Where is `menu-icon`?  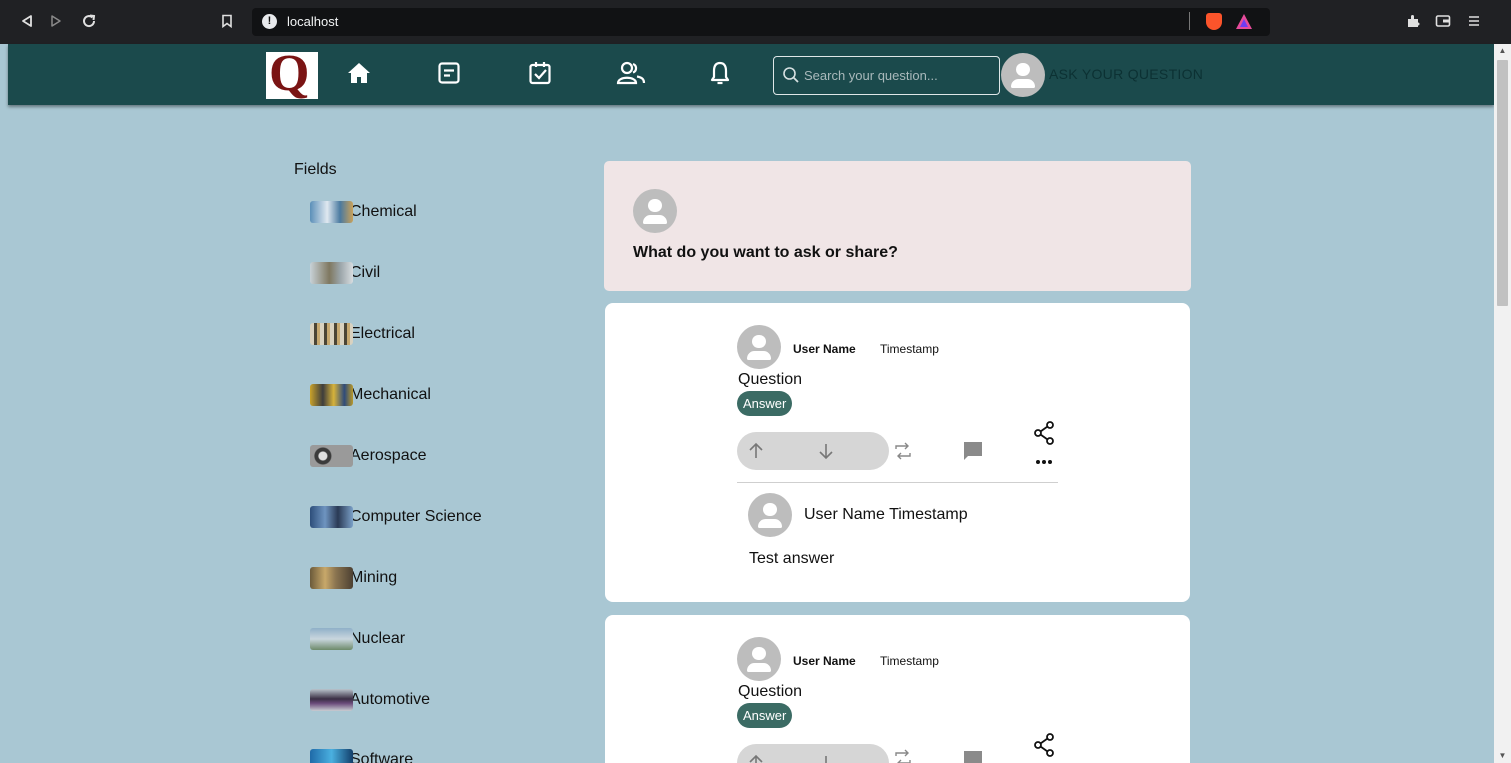 menu-icon is located at coordinates (1474, 21).